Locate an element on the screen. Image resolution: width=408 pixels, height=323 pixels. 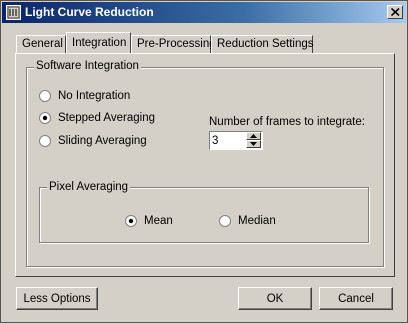
no-integration-label: No Integration is located at coordinates (94, 96).